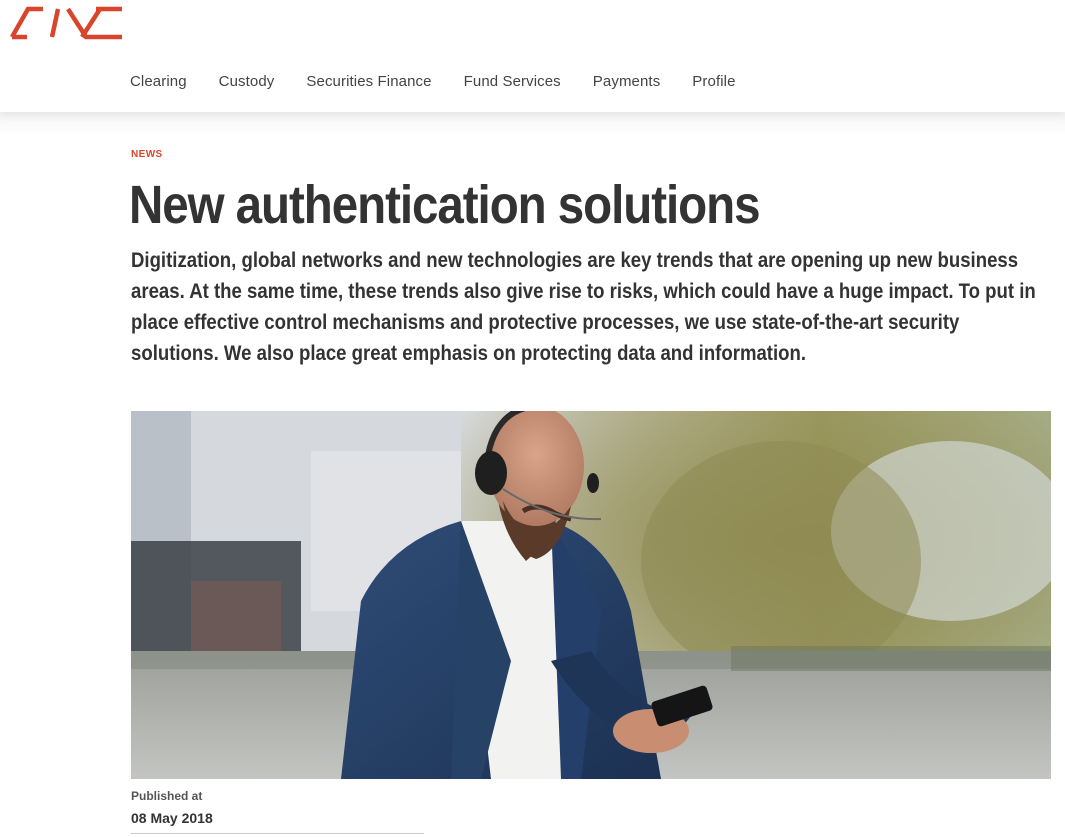  I want to click on published-label: Published at, so click(167, 796).